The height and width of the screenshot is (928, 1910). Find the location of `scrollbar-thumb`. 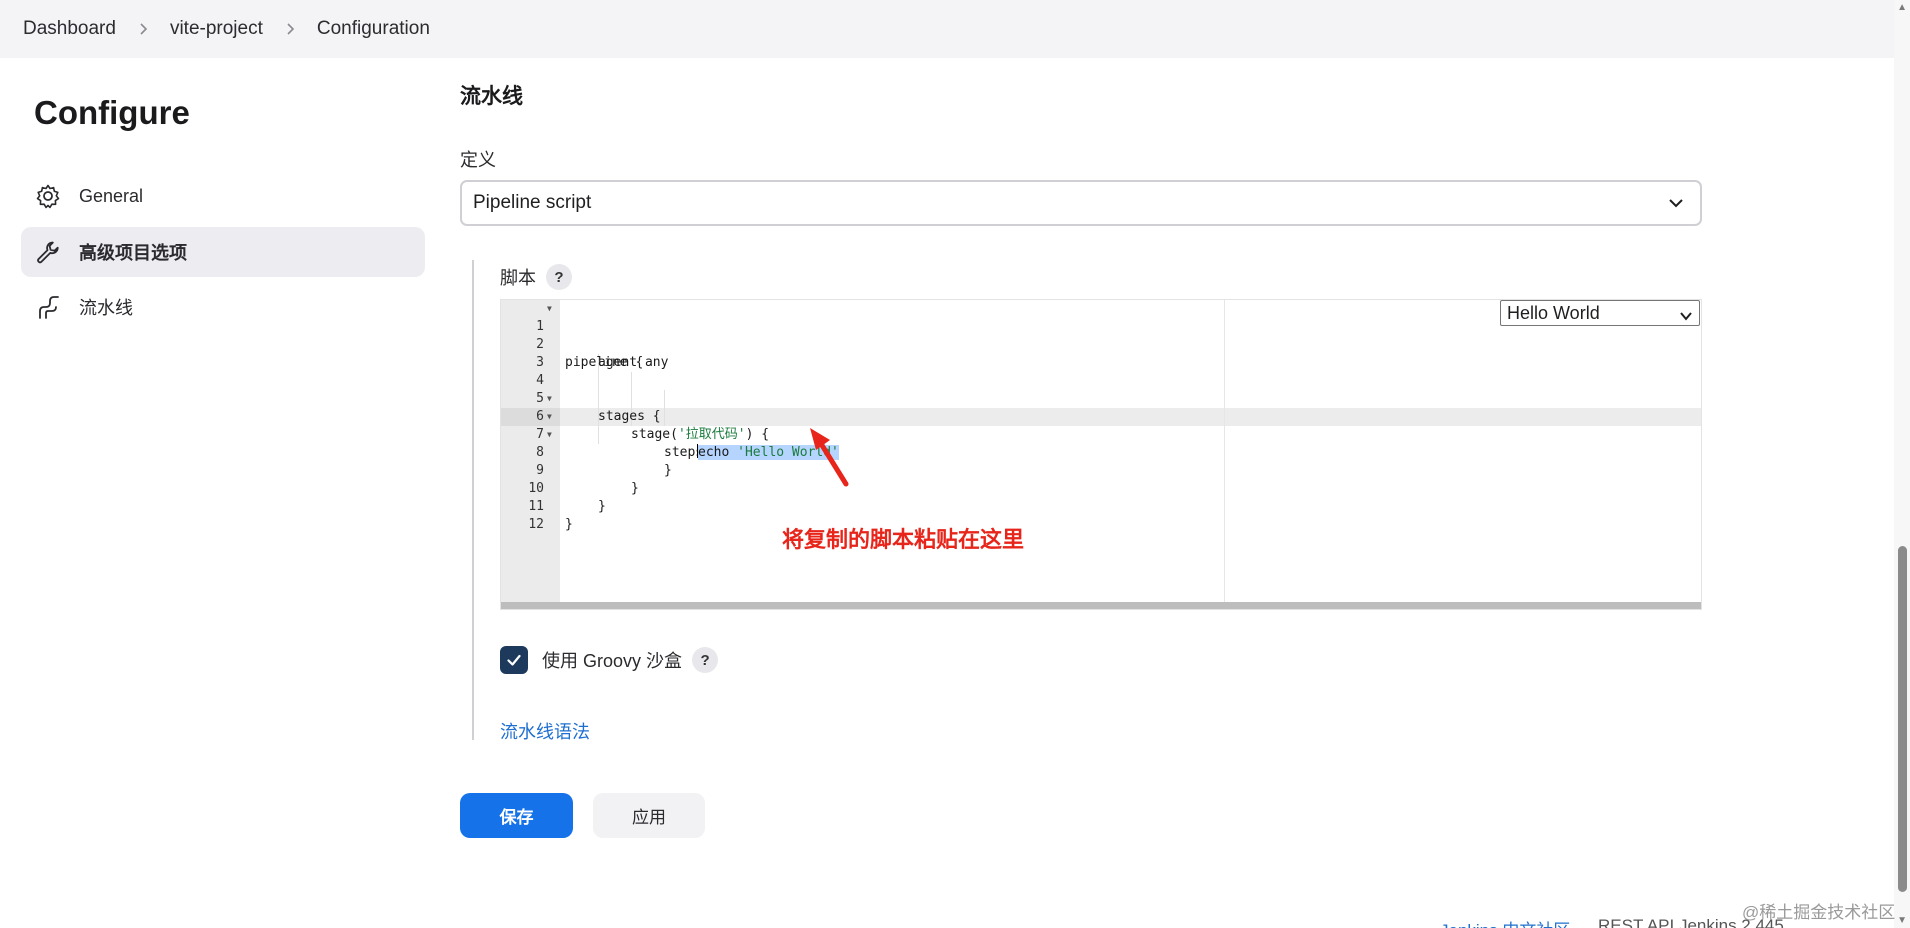

scrollbar-thumb is located at coordinates (1902, 719).